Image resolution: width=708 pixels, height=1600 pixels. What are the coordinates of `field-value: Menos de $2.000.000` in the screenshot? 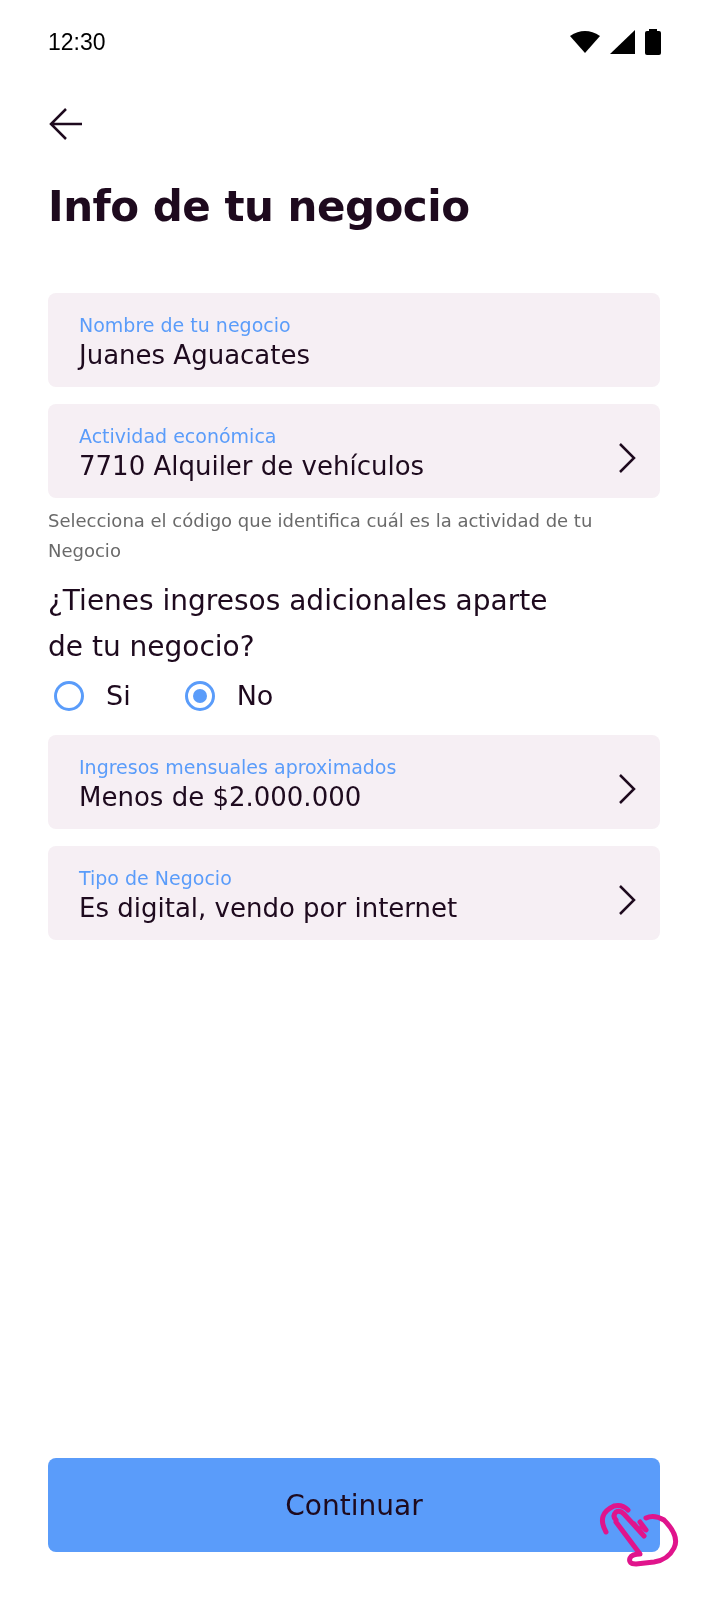 It's located at (221, 797).